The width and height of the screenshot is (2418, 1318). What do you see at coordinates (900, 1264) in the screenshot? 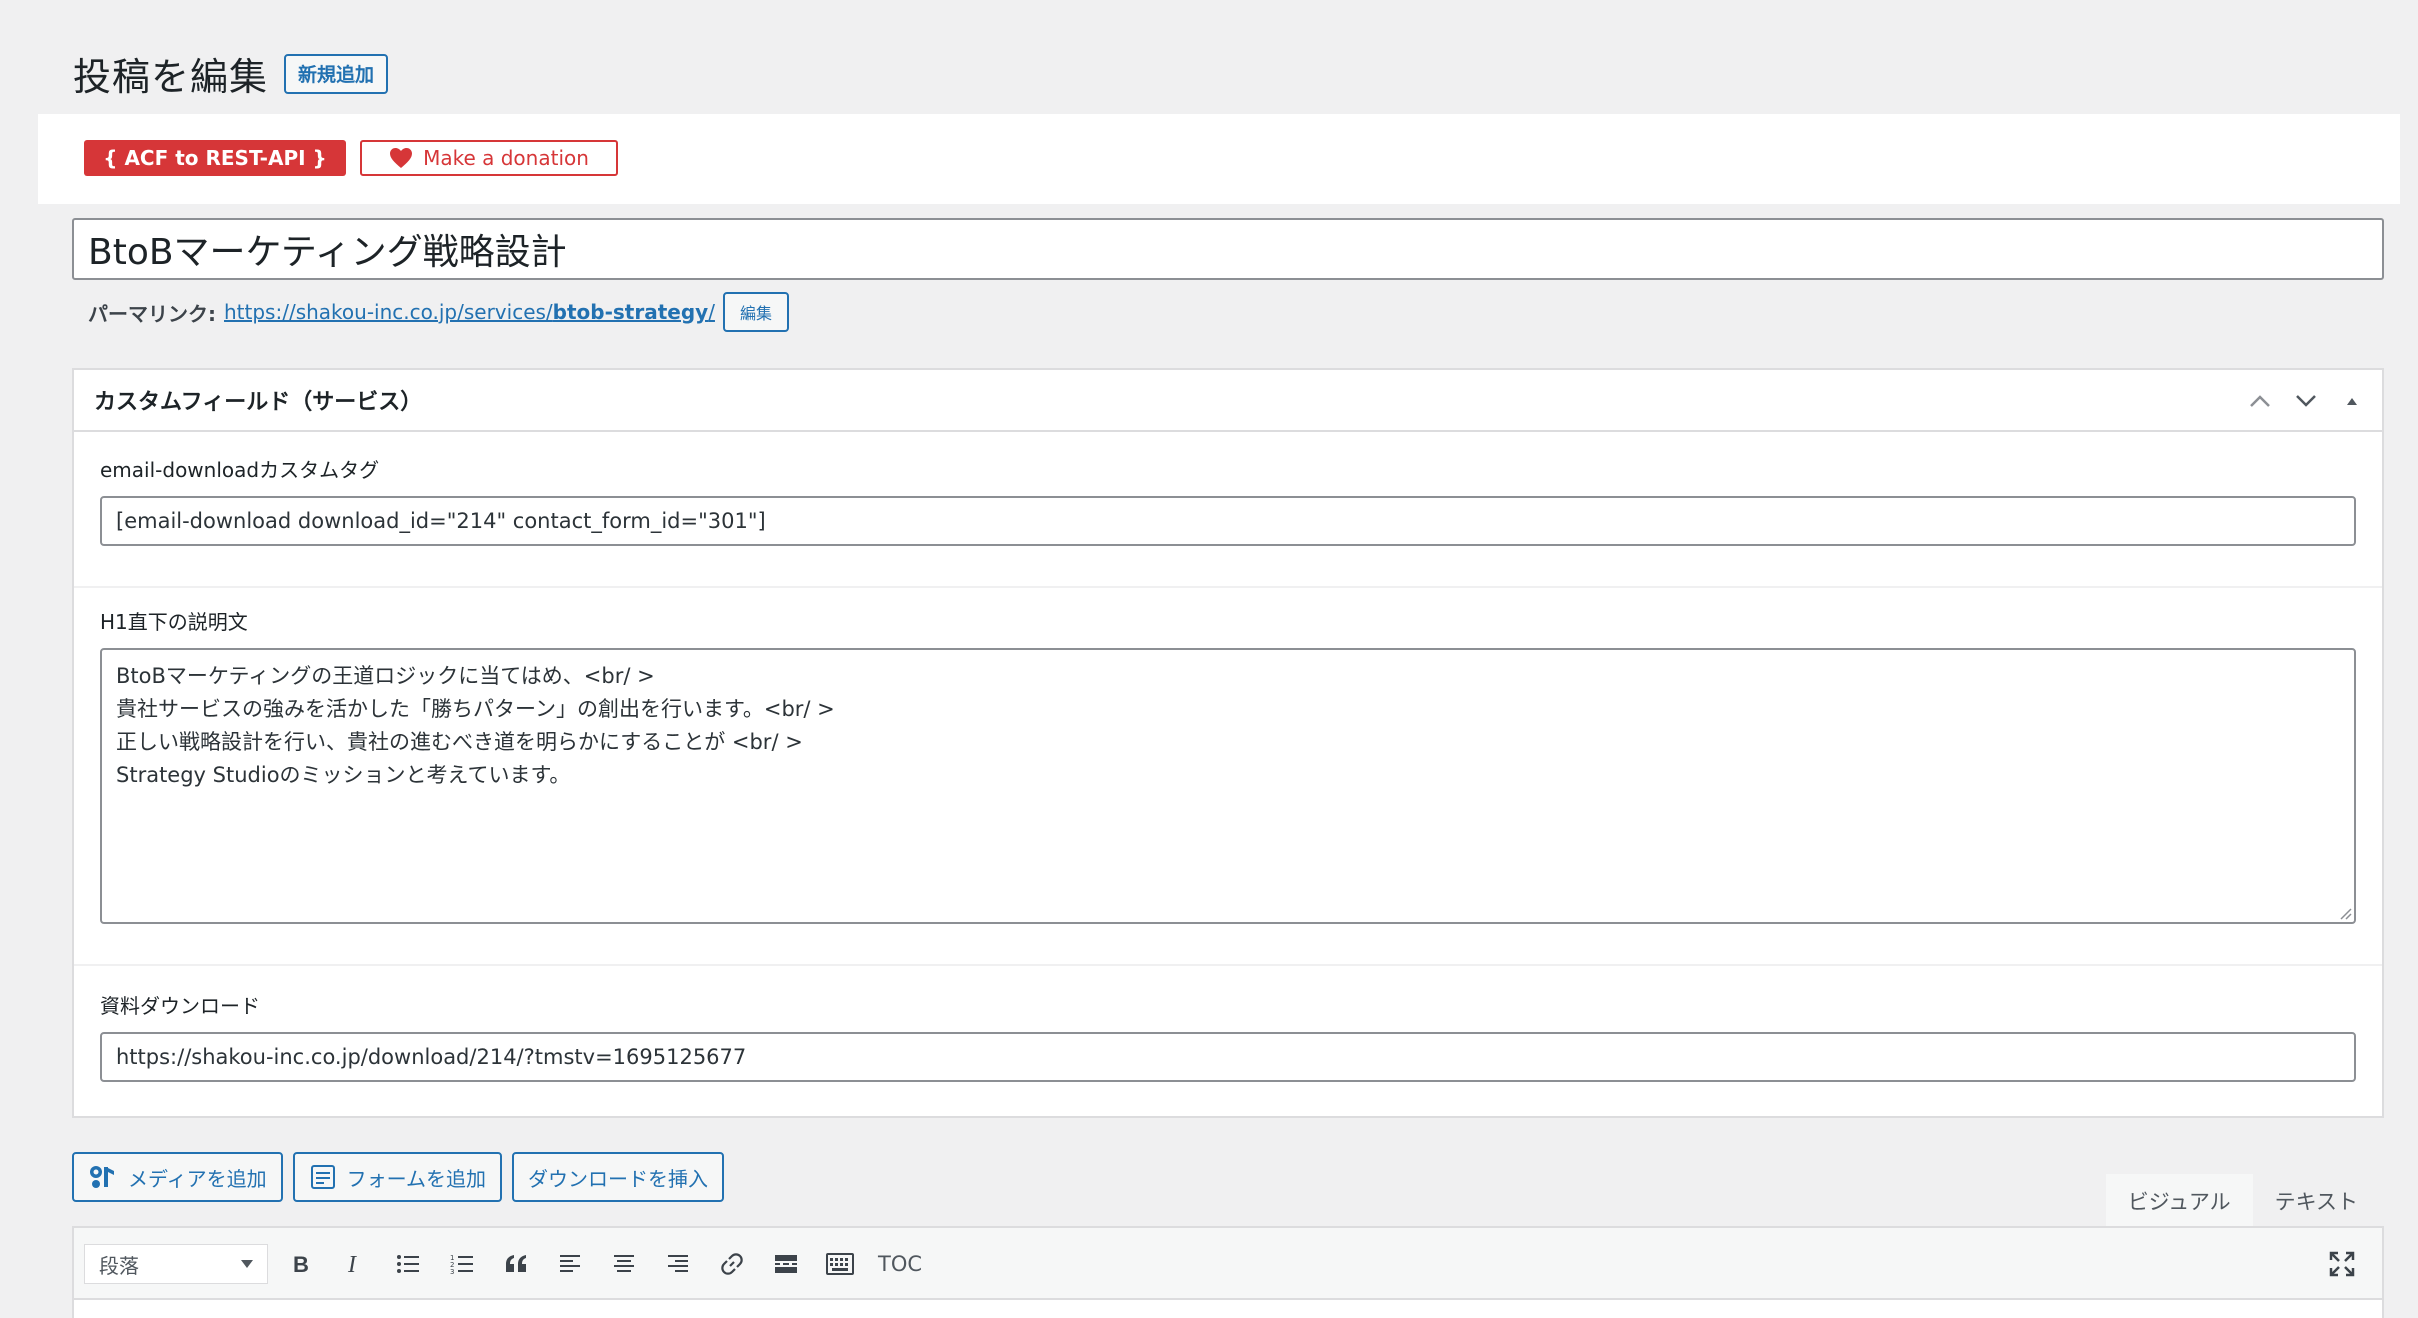
I see `toc-button: TOC` at bounding box center [900, 1264].